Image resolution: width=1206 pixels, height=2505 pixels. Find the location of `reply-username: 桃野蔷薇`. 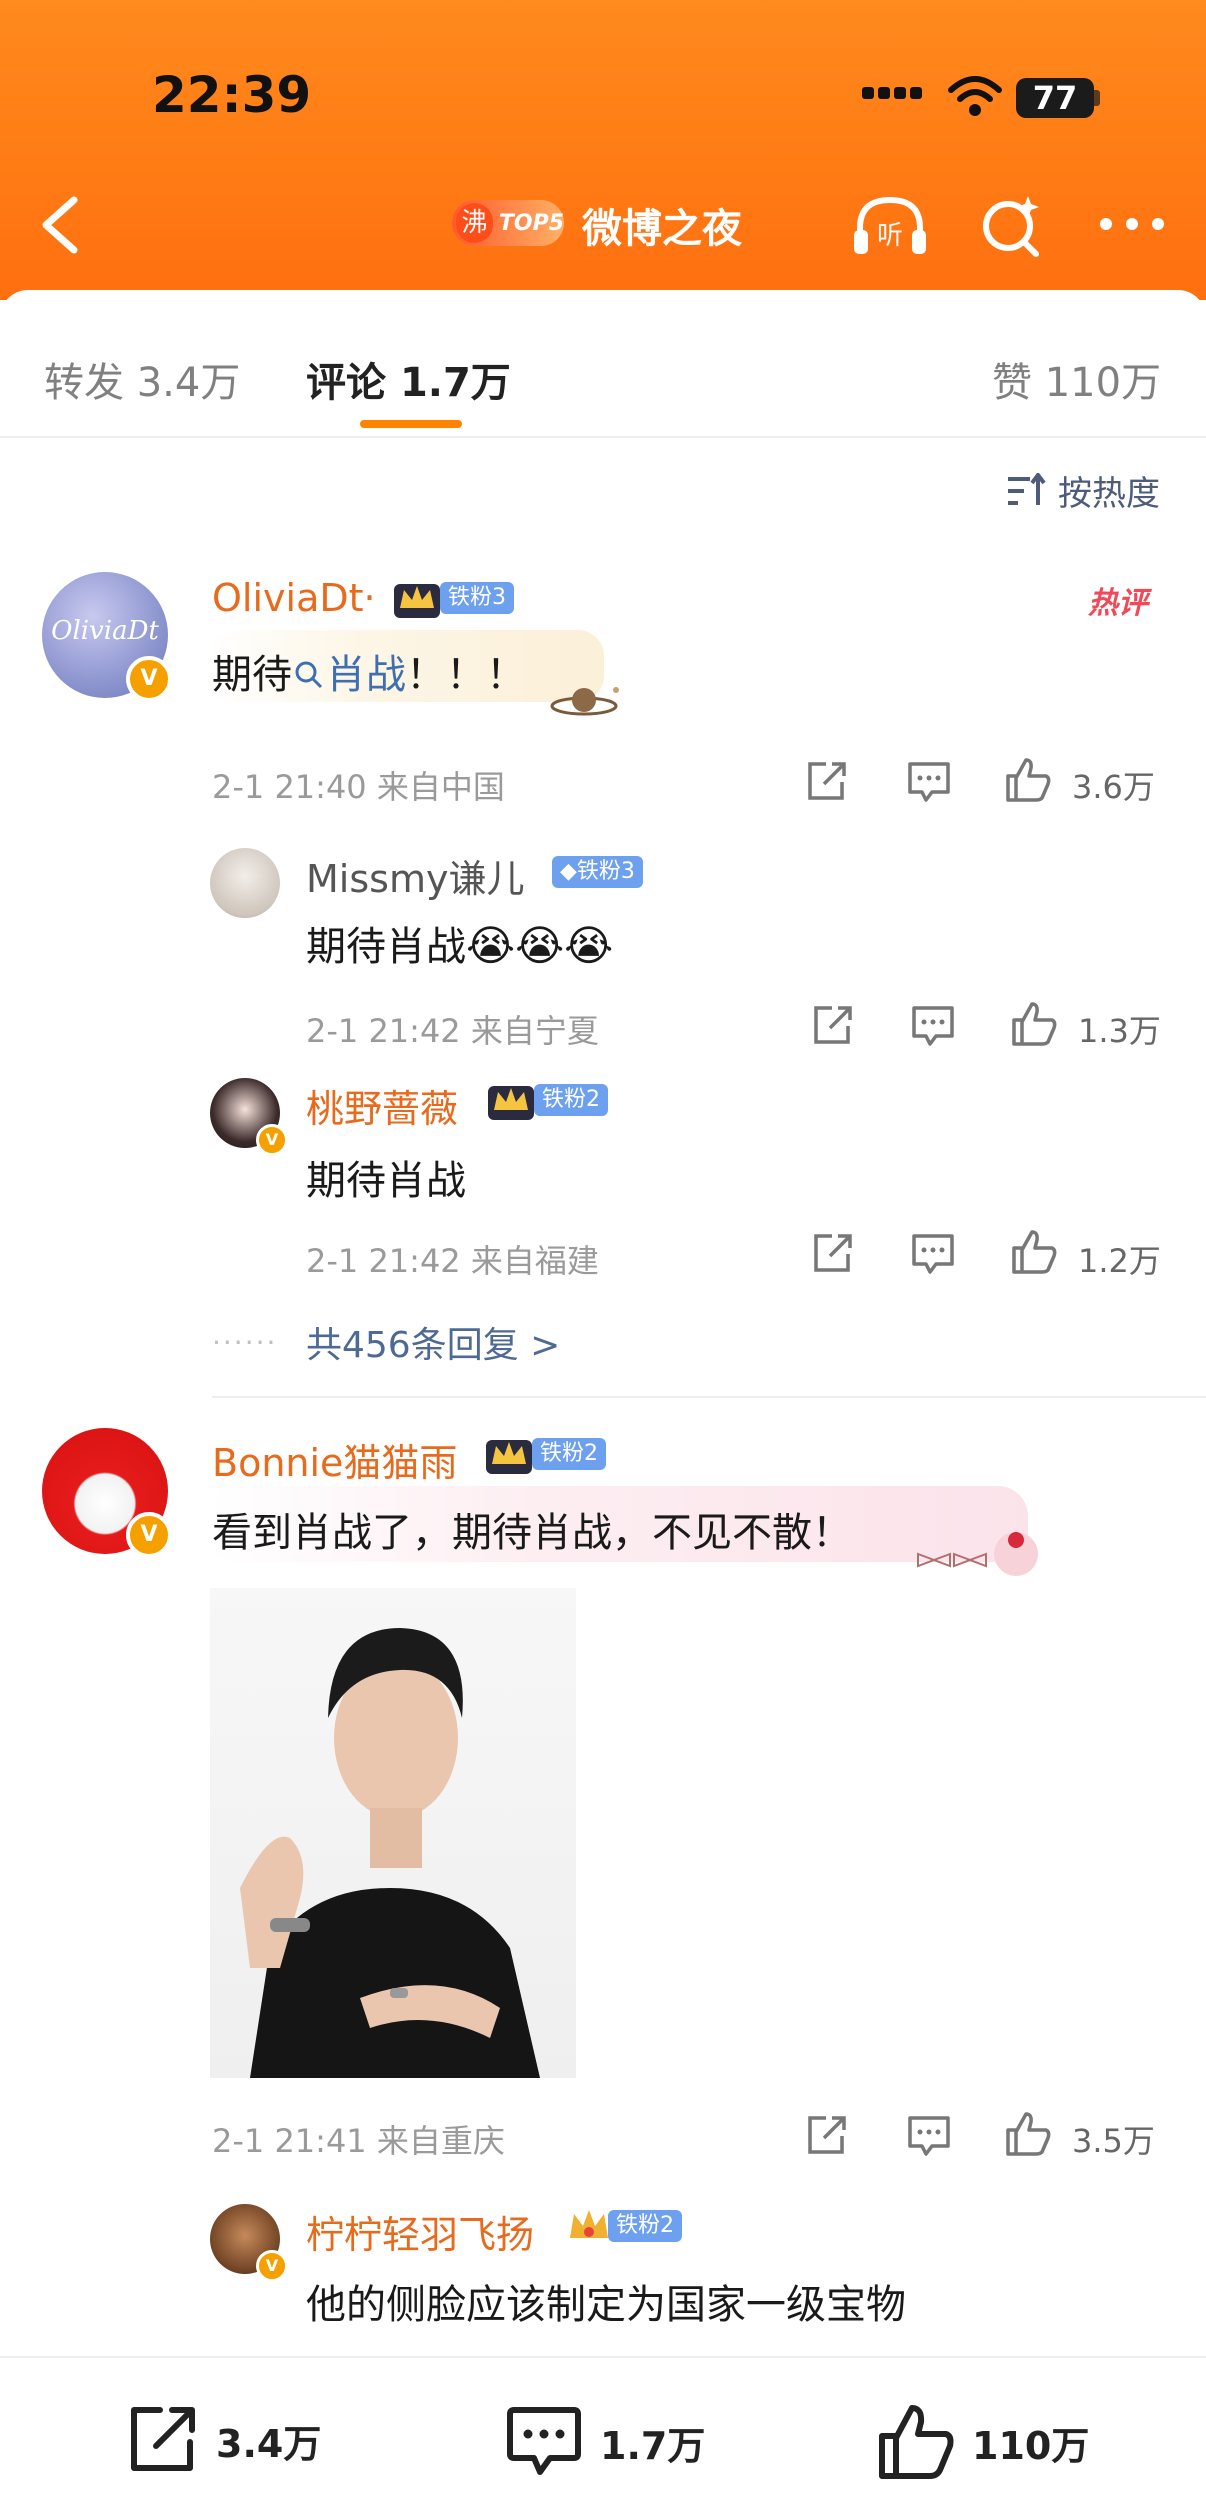

reply-username: 桃野蔷薇 is located at coordinates (382, 1105).